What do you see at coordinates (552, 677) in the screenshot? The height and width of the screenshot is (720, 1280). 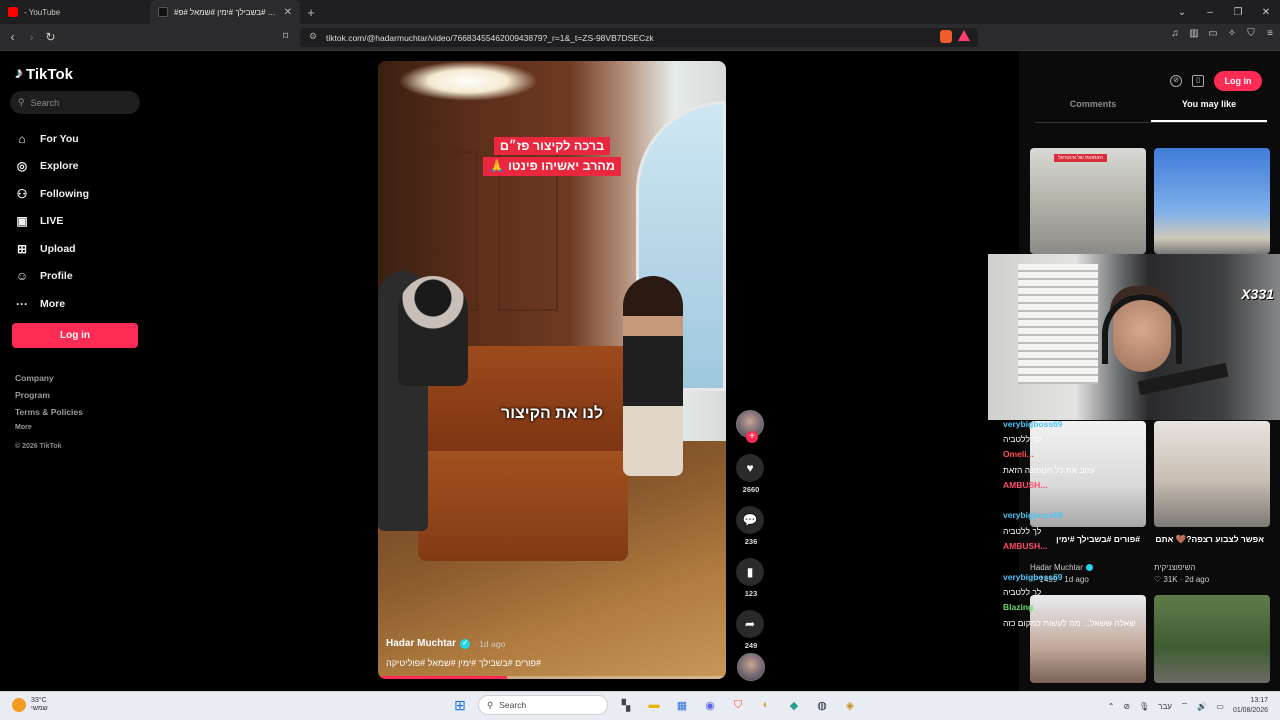 I see `video-progress-bar` at bounding box center [552, 677].